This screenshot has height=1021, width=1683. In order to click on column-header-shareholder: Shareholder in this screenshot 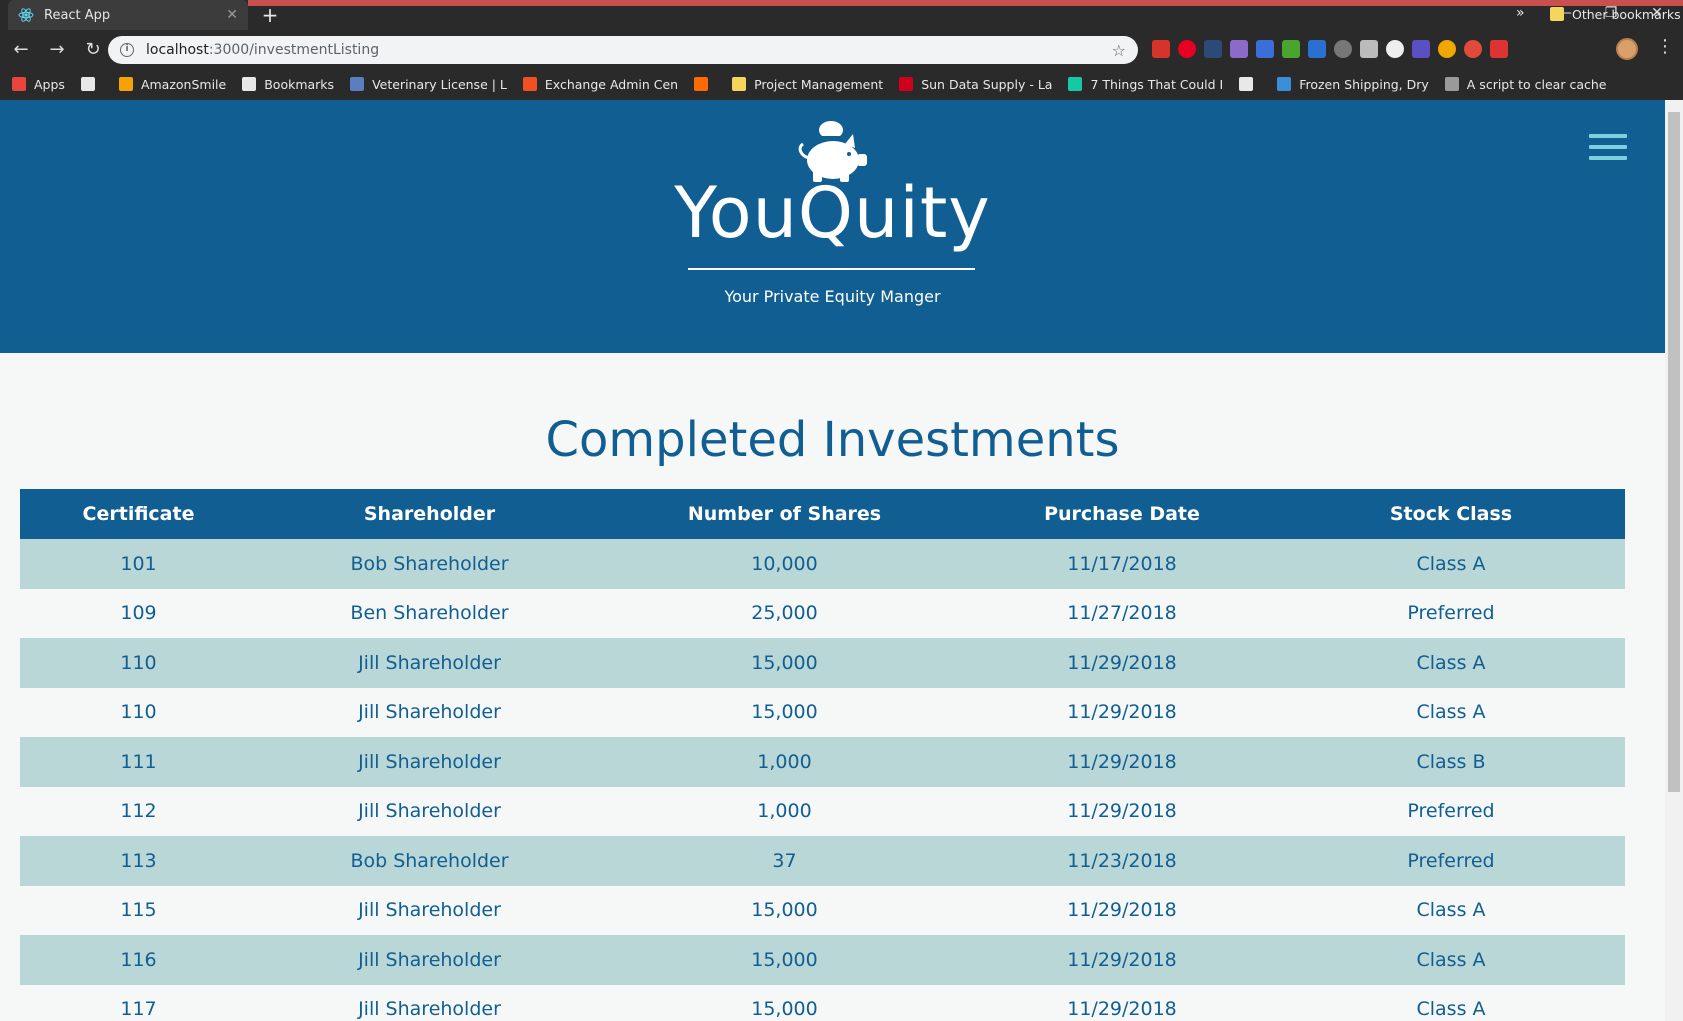, I will do `click(429, 514)`.